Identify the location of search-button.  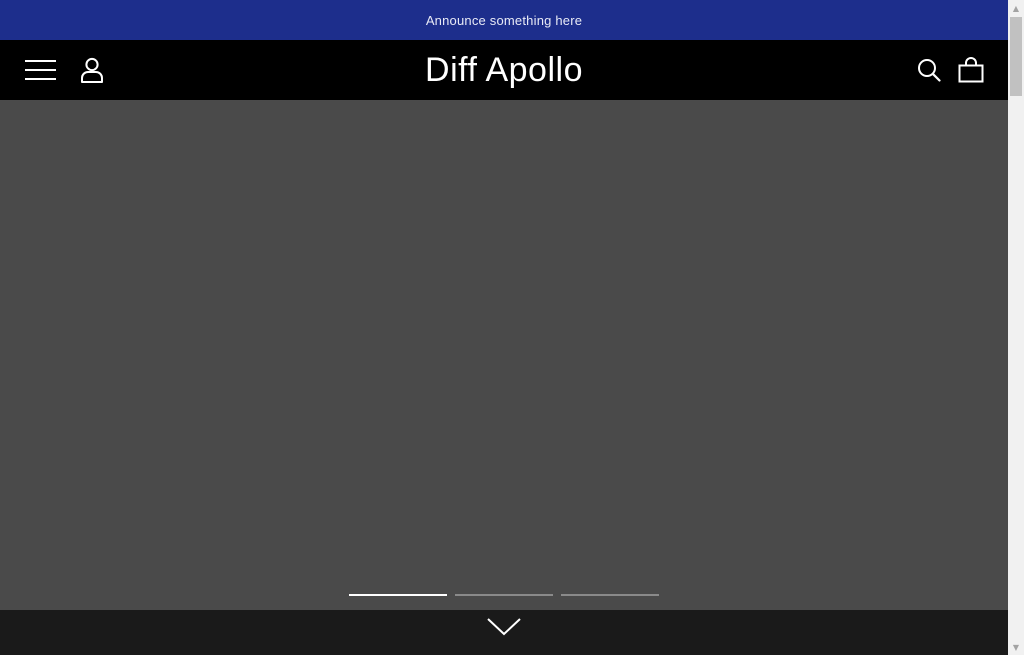
(929, 70).